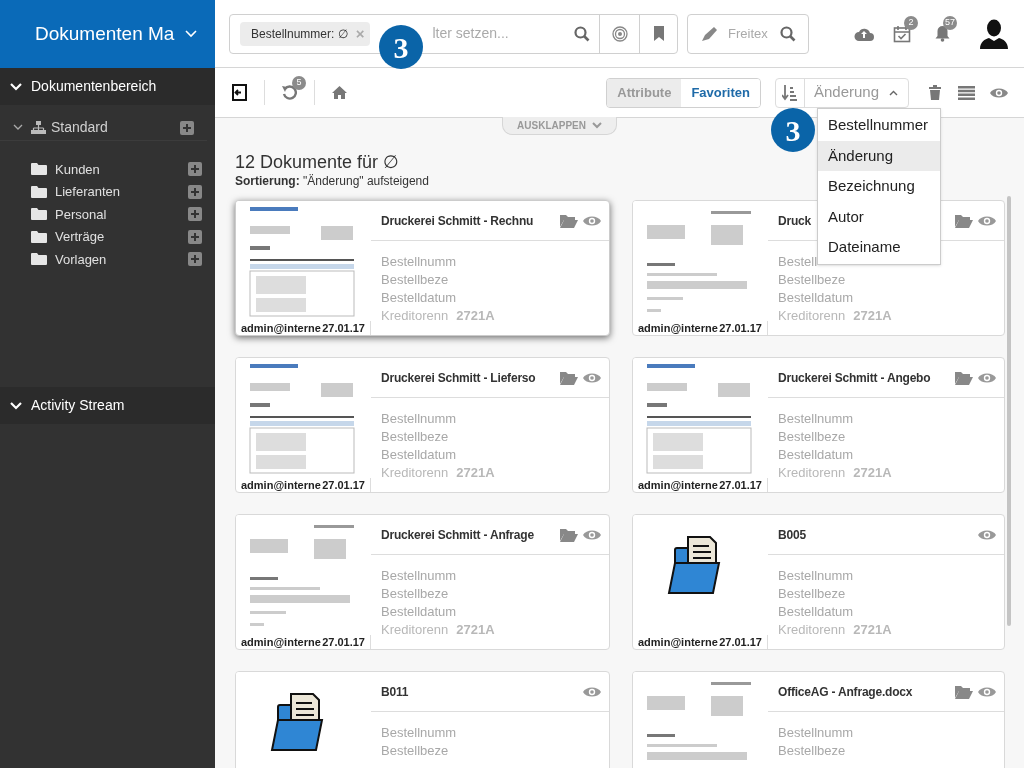 This screenshot has height=768, width=1024. I want to click on app-title: Dokumenten Ma, so click(105, 33).